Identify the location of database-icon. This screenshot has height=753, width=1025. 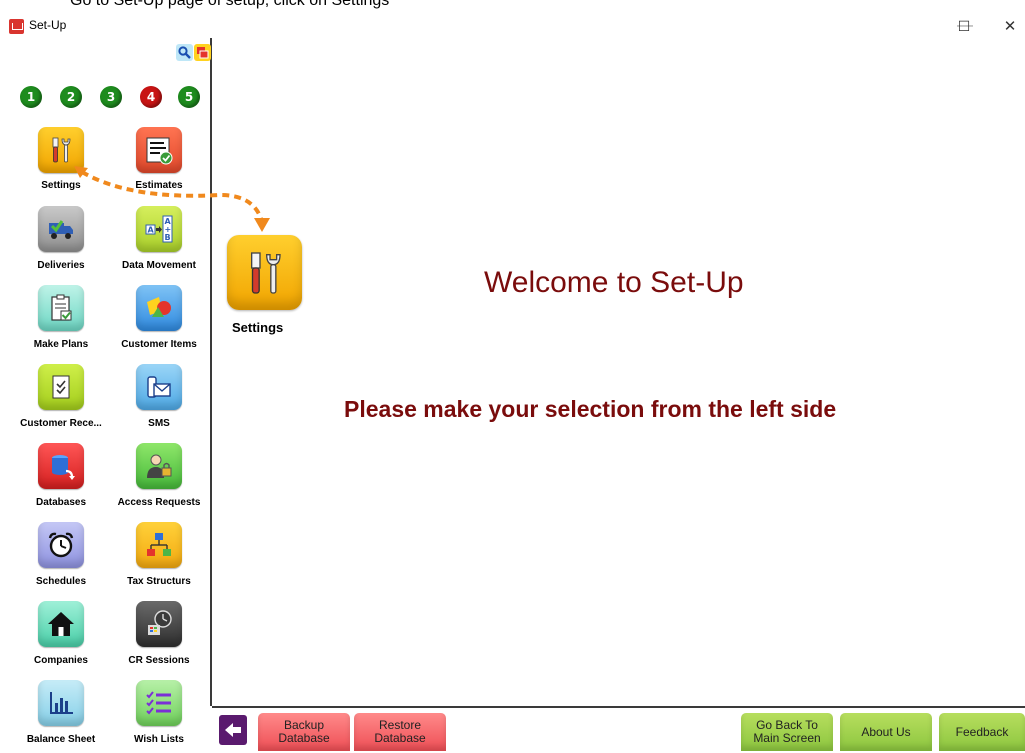
(63, 467).